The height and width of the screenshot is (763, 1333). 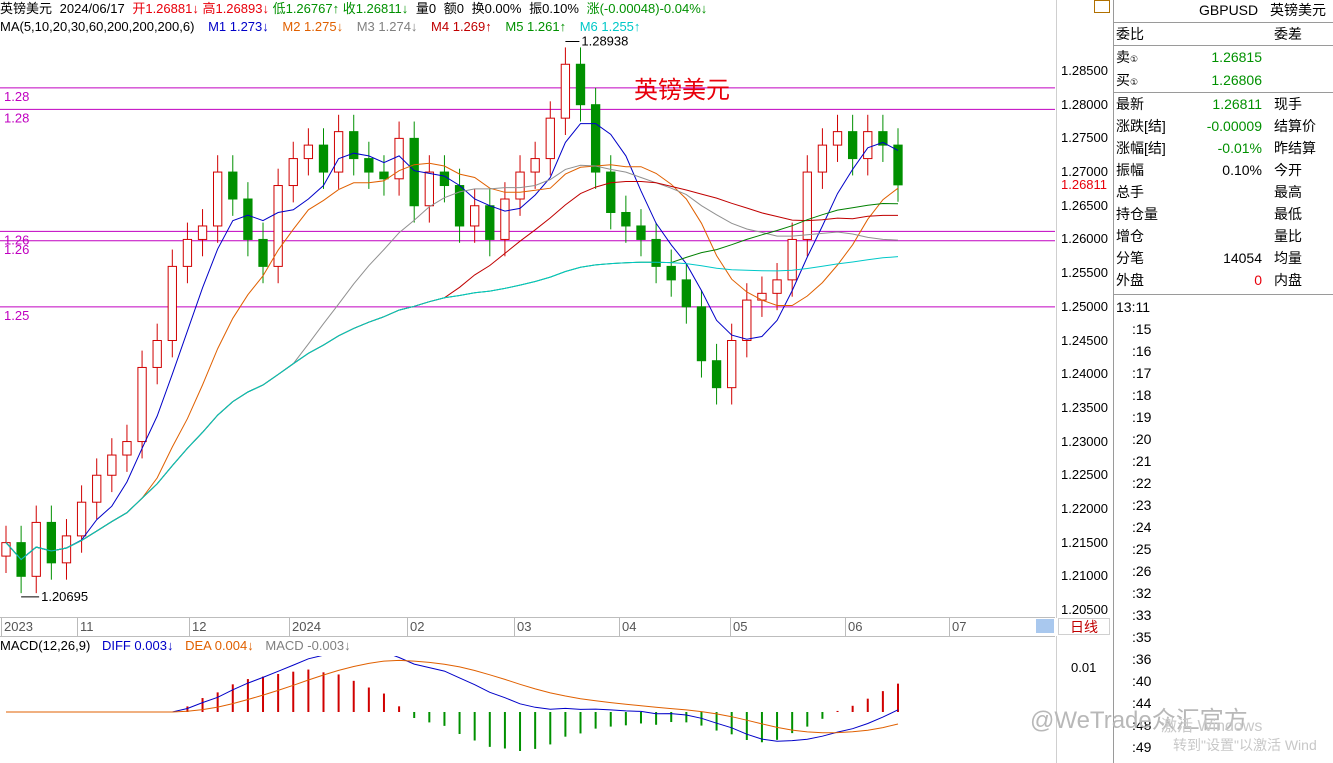 I want to click on buy-row: 买① 1.26806, so click(x=1223, y=80).